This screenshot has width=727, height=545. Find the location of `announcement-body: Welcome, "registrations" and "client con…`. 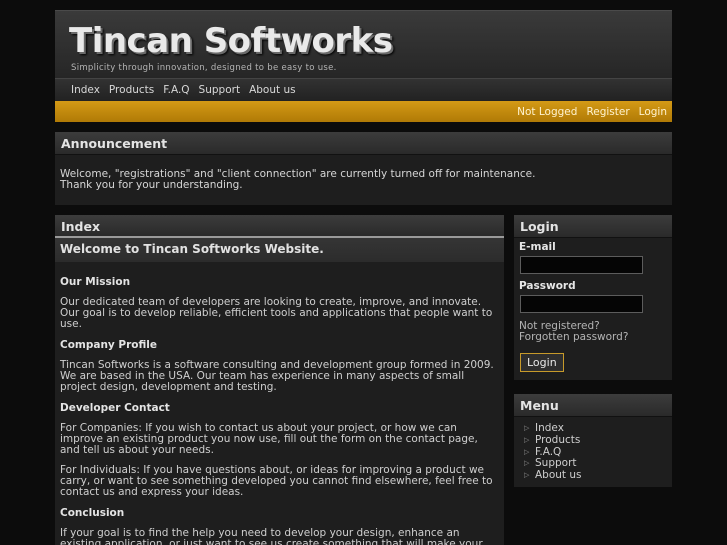

announcement-body: Welcome, "registrations" and "client con… is located at coordinates (363, 173).